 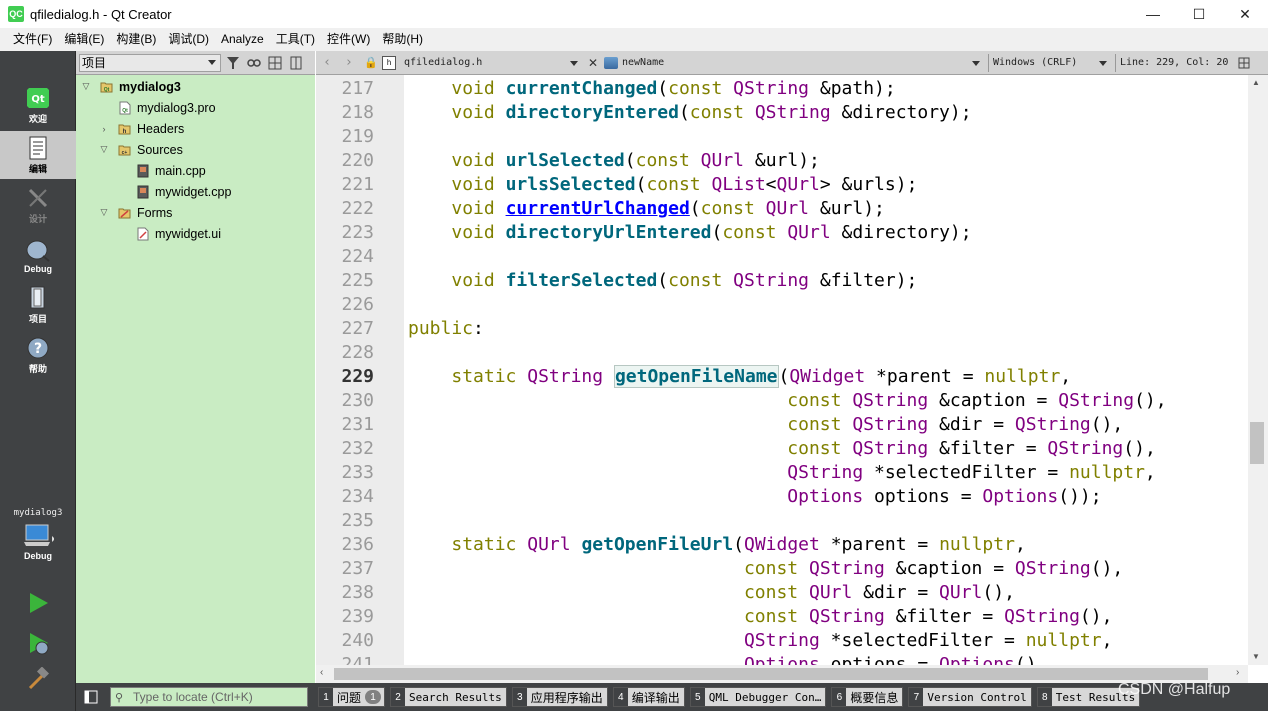 What do you see at coordinates (1245, 14) in the screenshot?
I see `close-button: ✕` at bounding box center [1245, 14].